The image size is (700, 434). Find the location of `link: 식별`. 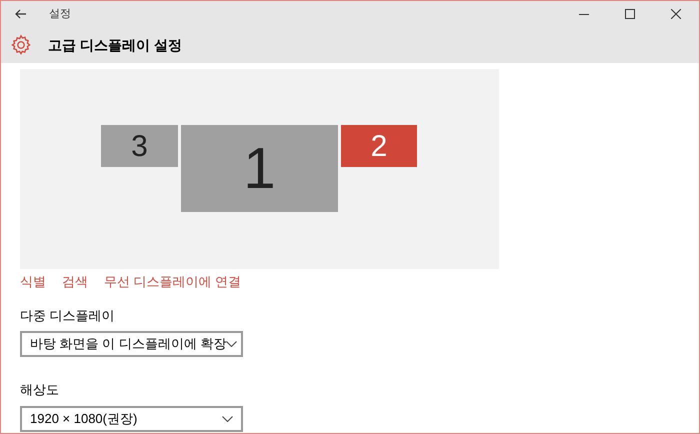

link: 식별 is located at coordinates (33, 282).